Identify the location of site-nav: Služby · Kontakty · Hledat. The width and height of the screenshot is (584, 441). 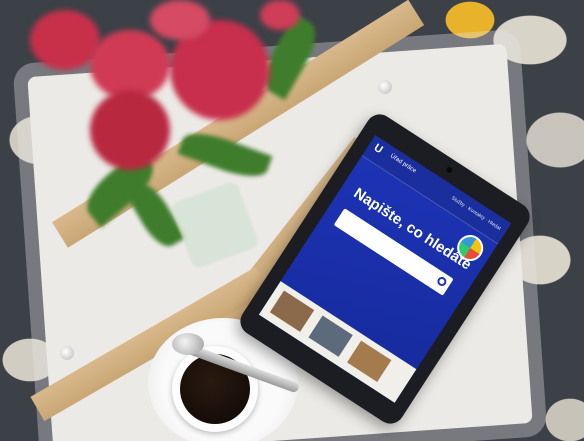
(476, 213).